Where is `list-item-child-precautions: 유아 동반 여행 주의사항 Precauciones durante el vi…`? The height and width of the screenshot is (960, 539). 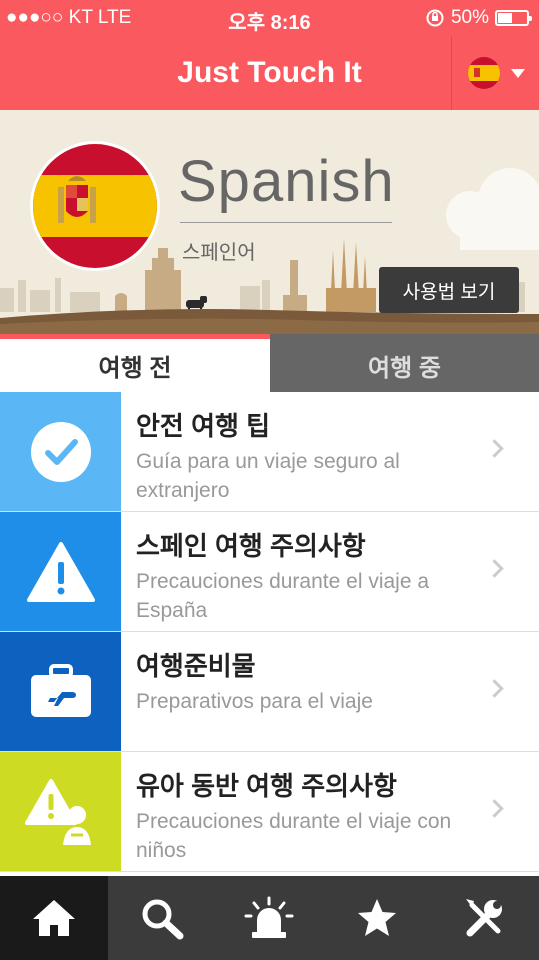 list-item-child-precautions: 유아 동반 여행 주의사항 Precauciones durante el vi… is located at coordinates (269, 812).